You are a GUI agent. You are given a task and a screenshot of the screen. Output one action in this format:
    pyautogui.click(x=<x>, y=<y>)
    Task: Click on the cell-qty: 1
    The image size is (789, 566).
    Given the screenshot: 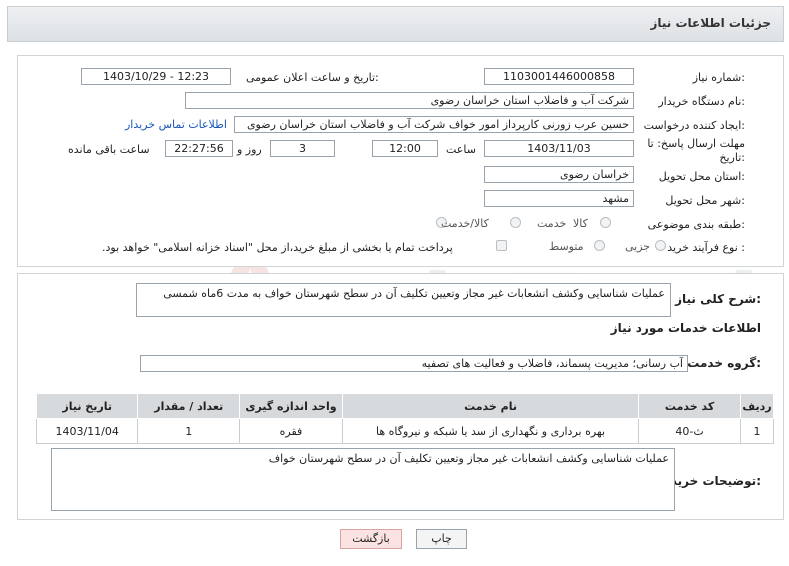 What is the action you would take?
    pyautogui.click(x=189, y=431)
    